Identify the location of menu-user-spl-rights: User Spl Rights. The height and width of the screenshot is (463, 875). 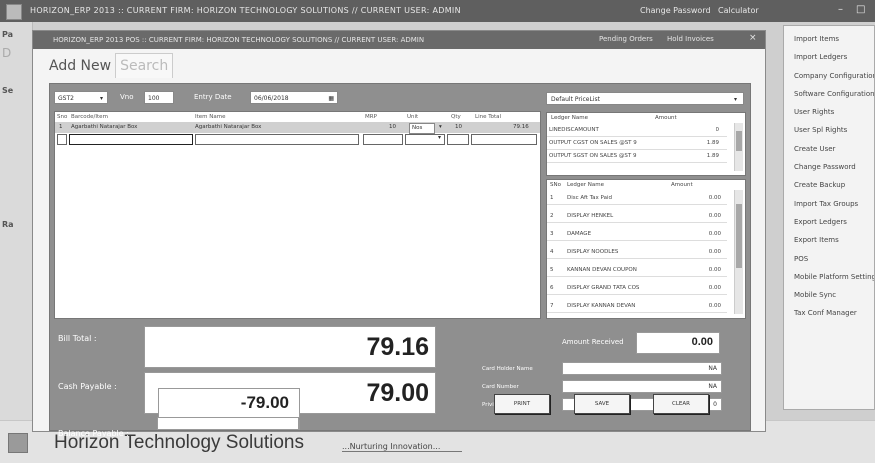
(829, 130).